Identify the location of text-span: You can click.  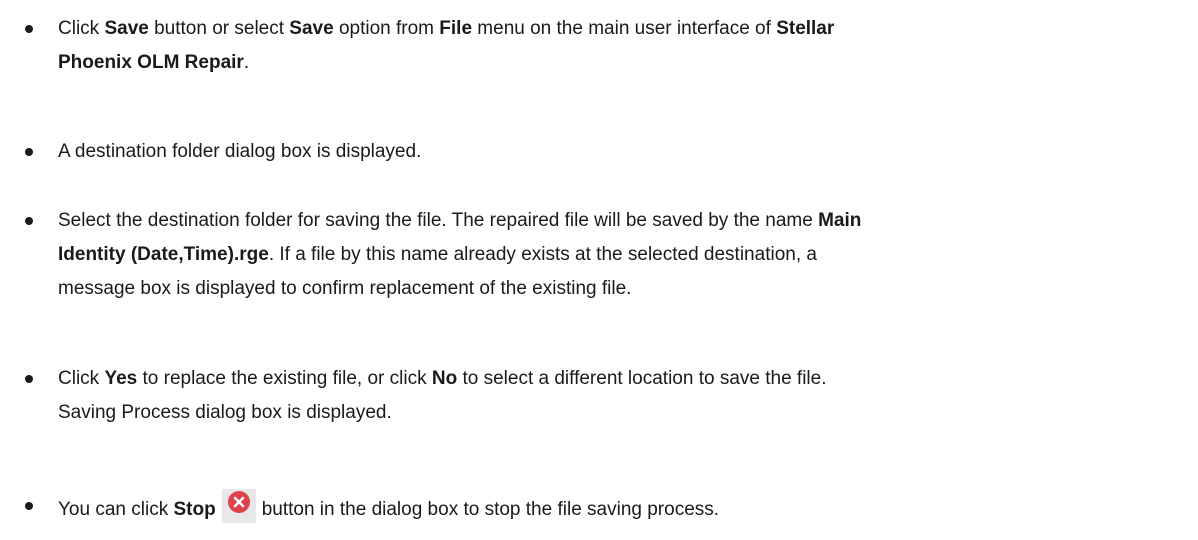
(116, 509).